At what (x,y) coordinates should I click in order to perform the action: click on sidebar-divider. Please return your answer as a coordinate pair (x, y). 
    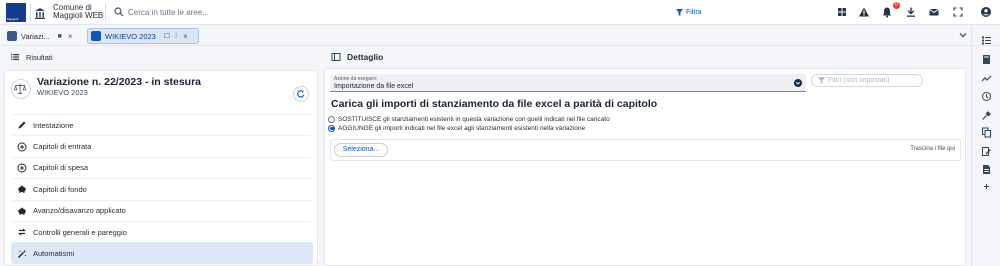
    Looking at the image, I should click on (971, 145).